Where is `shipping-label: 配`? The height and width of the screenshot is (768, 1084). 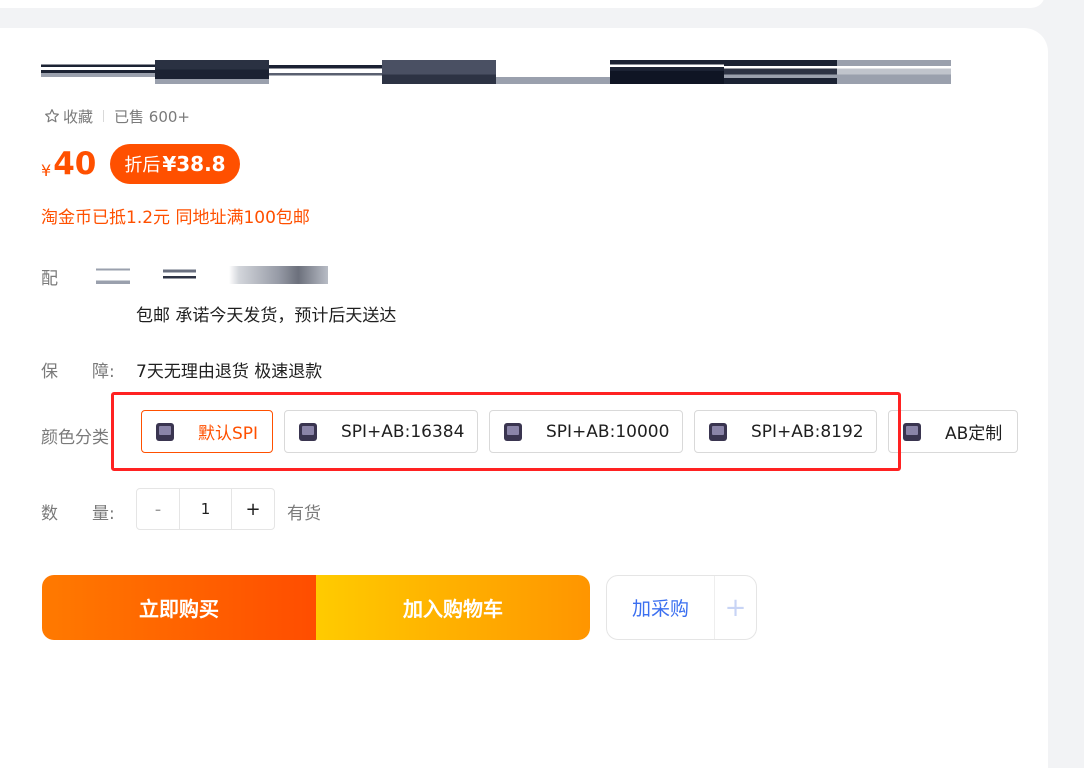
shipping-label: 配 is located at coordinates (49, 279).